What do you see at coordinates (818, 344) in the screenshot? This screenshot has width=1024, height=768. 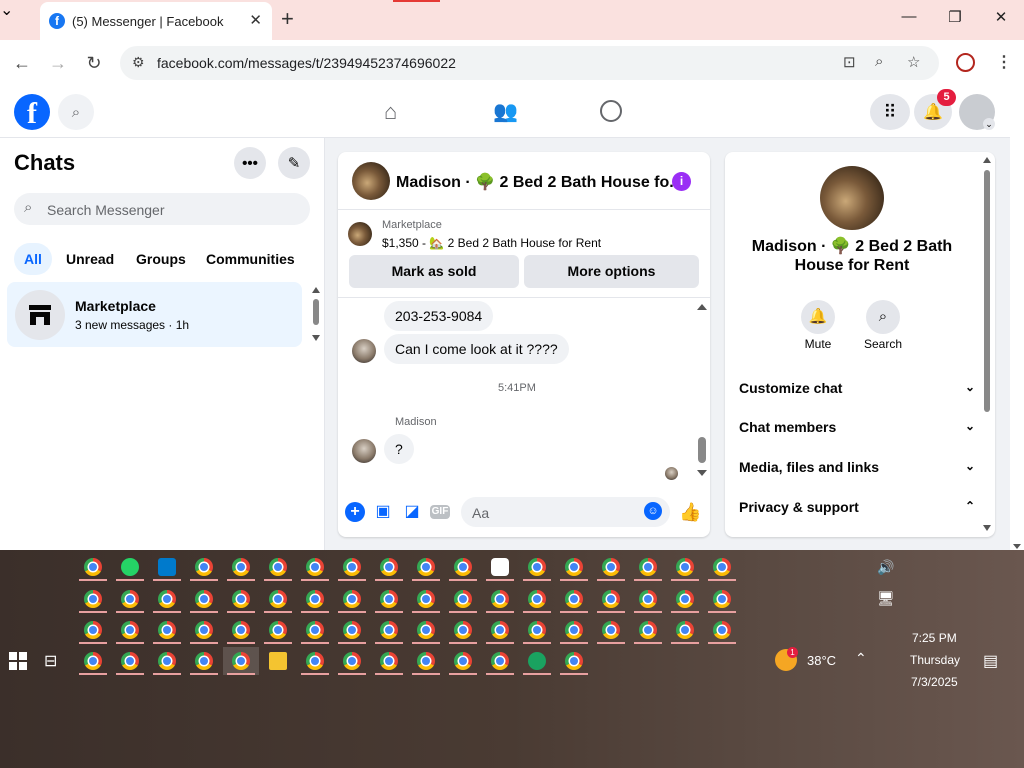 I see `mute-label: Mute` at bounding box center [818, 344].